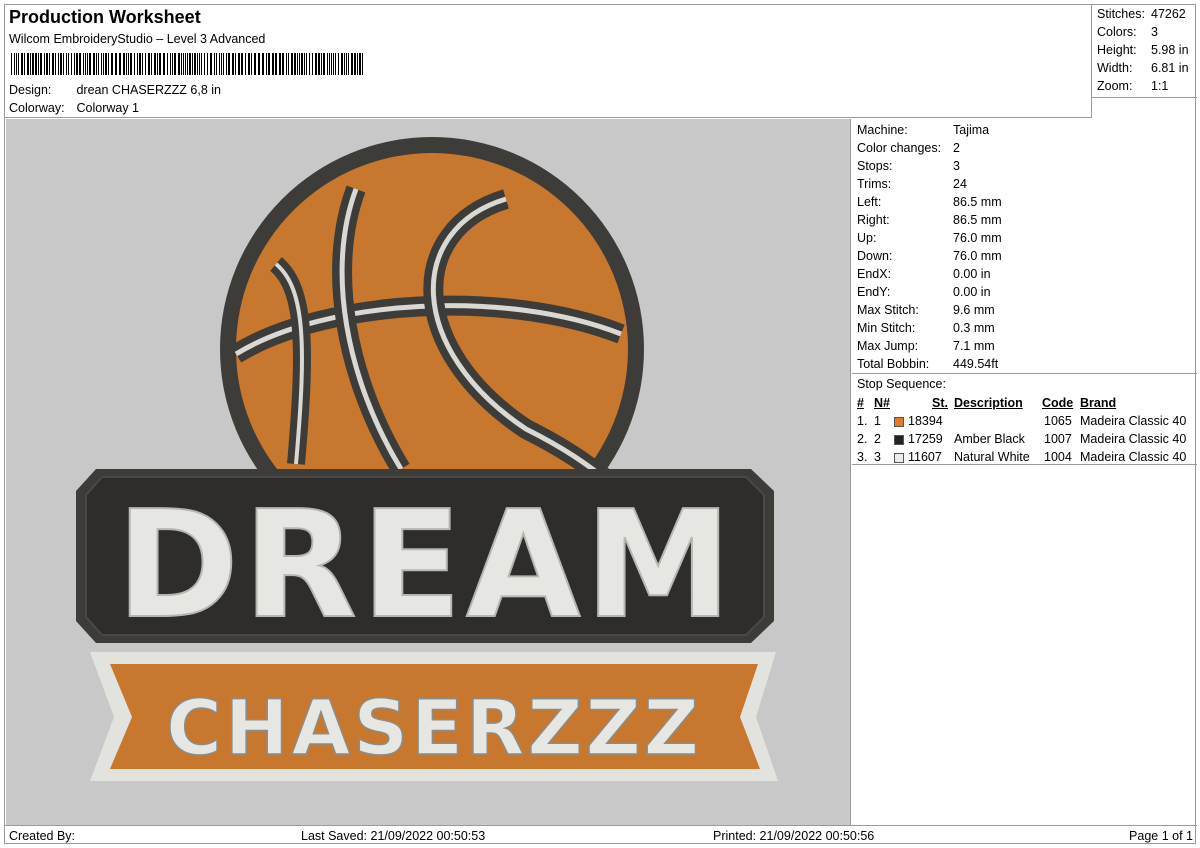 Image resolution: width=1200 pixels, height=848 pixels. Describe the element at coordinates (1170, 68) in the screenshot. I see `stat-value: 6.81 in` at that location.